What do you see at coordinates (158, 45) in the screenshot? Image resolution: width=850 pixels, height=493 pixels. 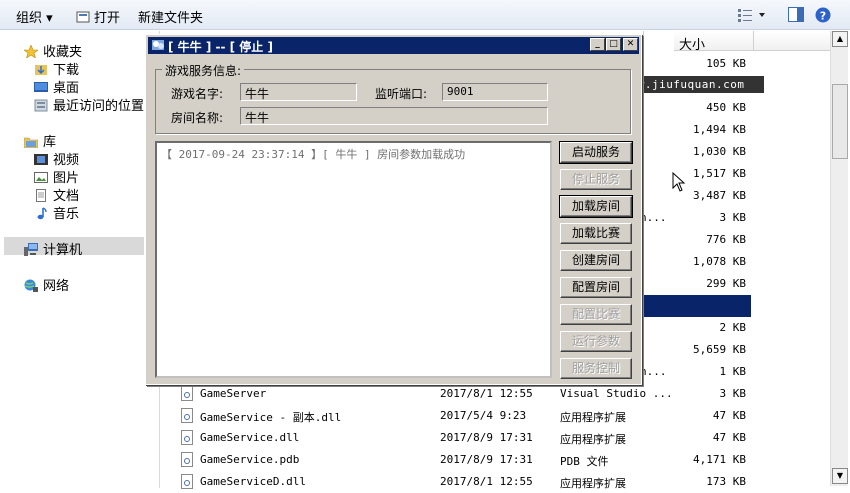 I see `app-icon` at bounding box center [158, 45].